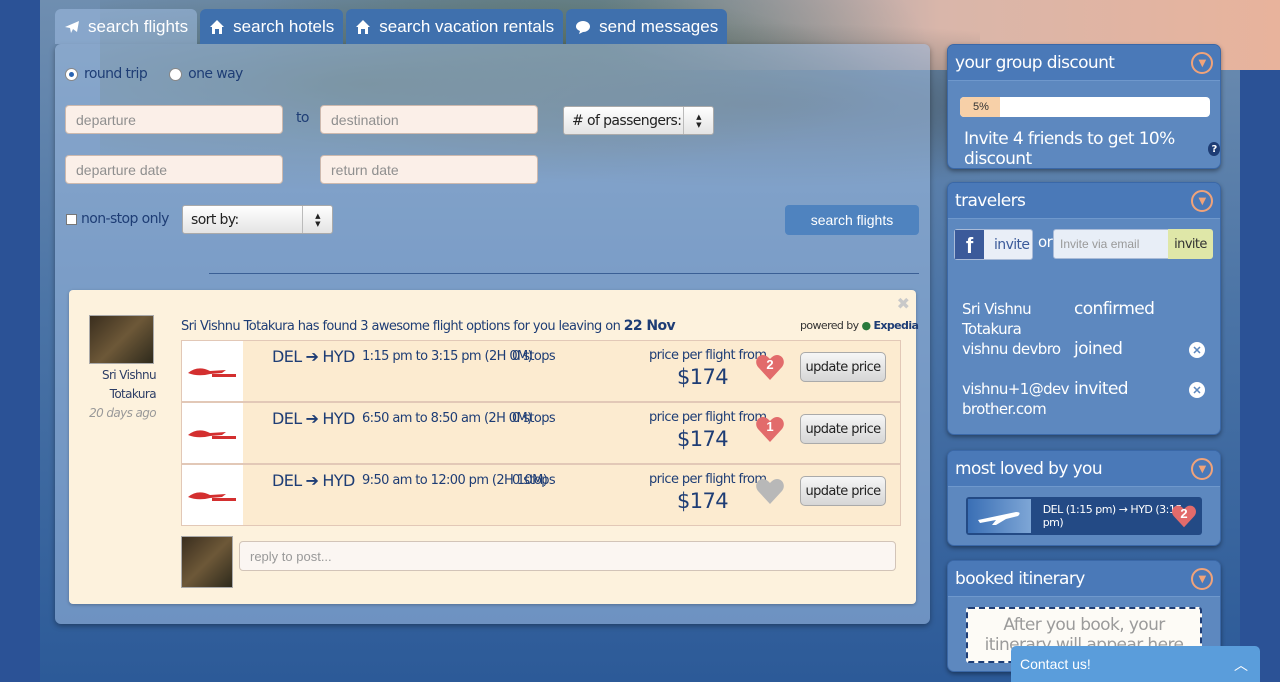 Image resolution: width=1280 pixels, height=682 pixels. Describe the element at coordinates (638, 120) in the screenshot. I see `passengers-select: # of passengers: ▲ ▼` at that location.